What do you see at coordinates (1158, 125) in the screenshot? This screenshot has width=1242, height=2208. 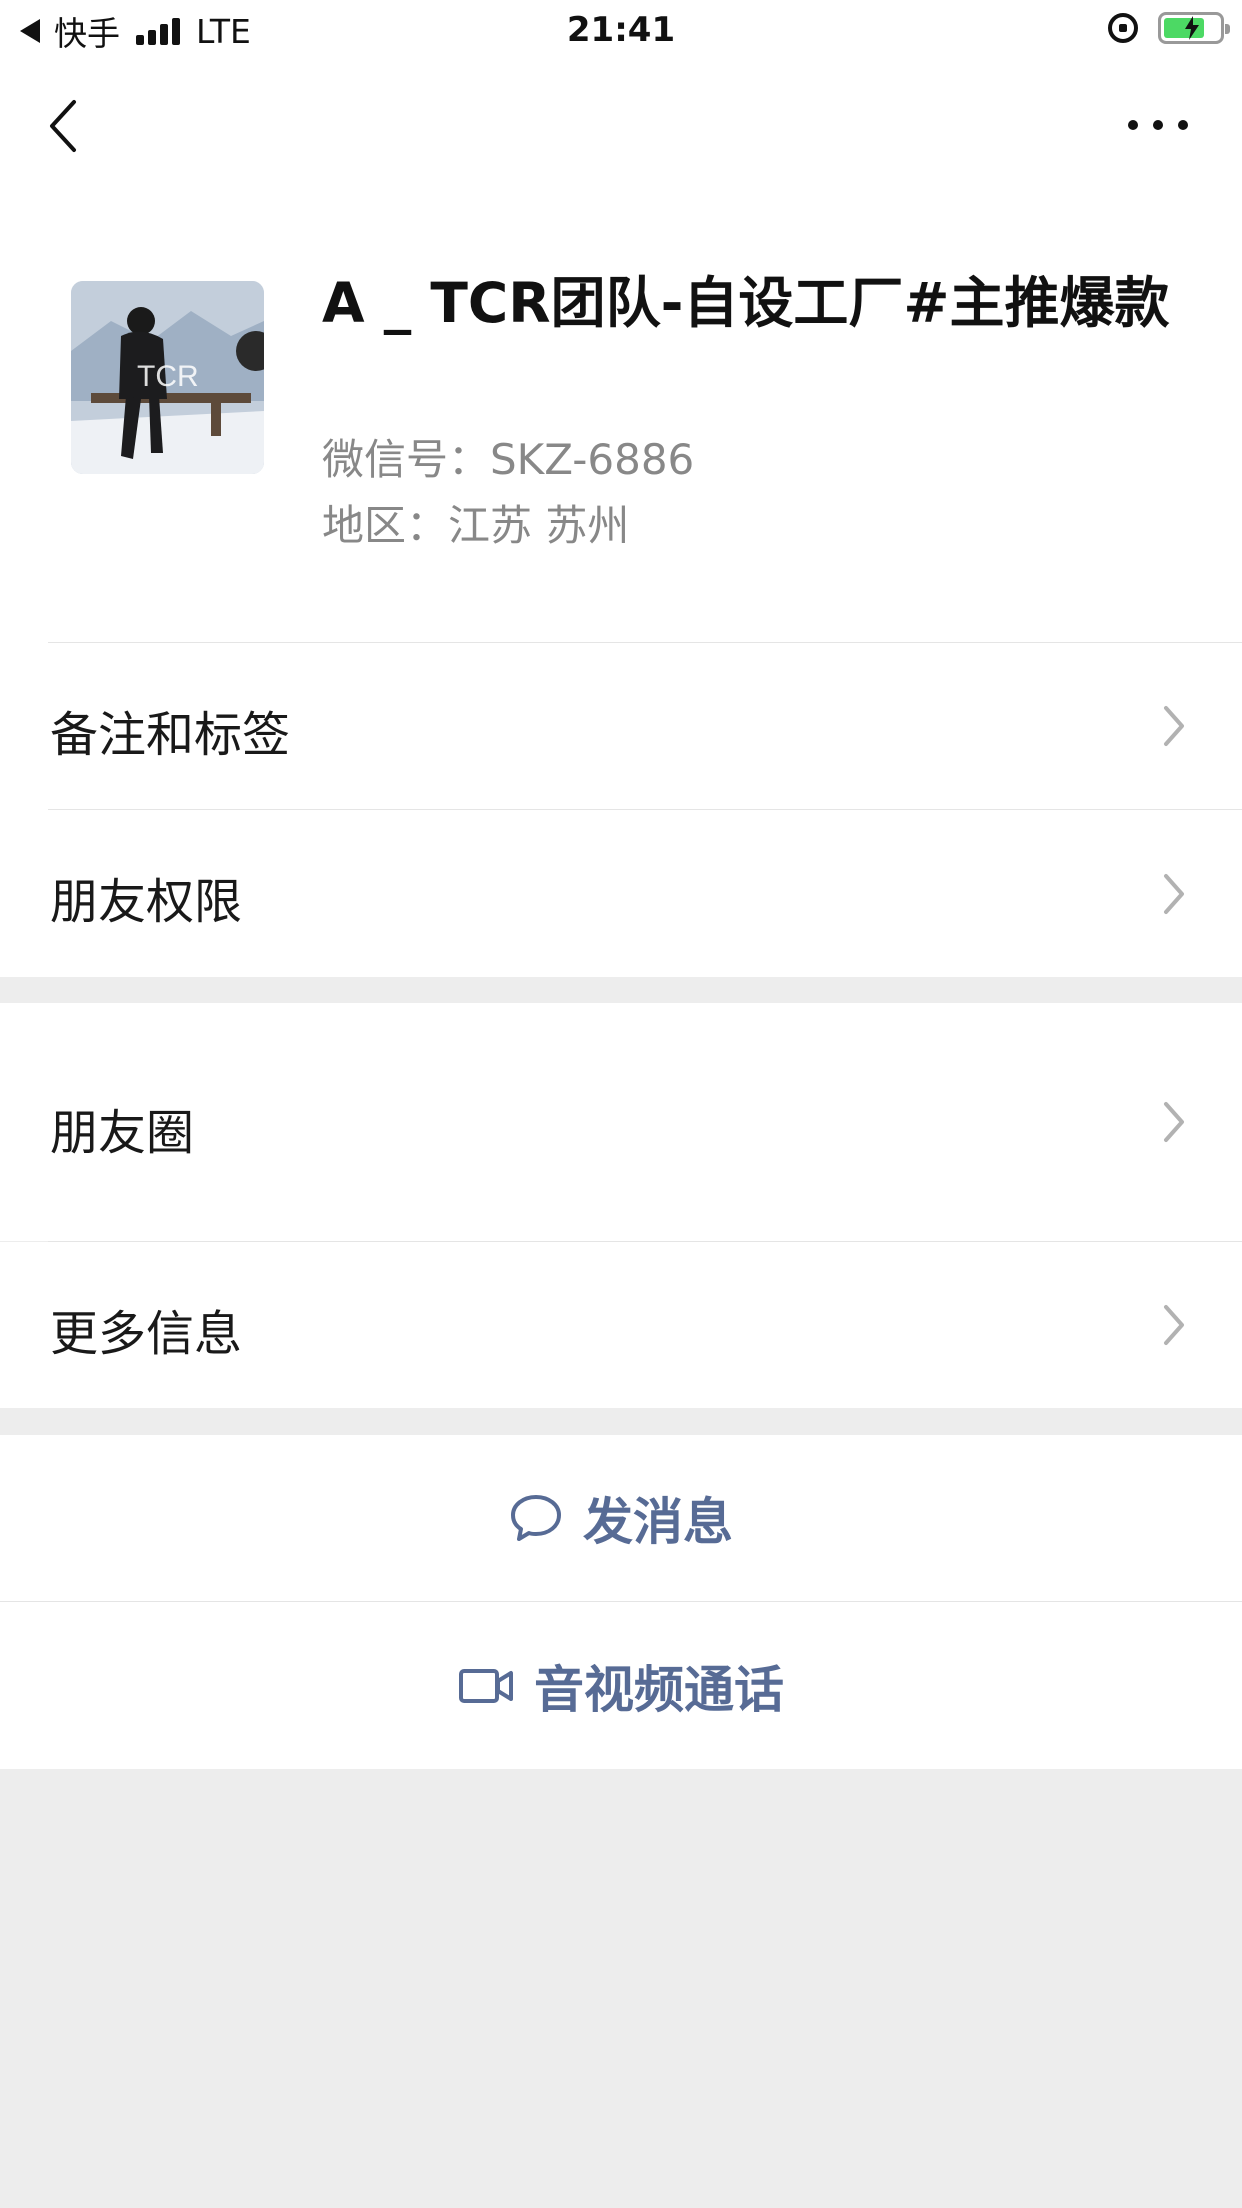 I see `more-dots-icon` at bounding box center [1158, 125].